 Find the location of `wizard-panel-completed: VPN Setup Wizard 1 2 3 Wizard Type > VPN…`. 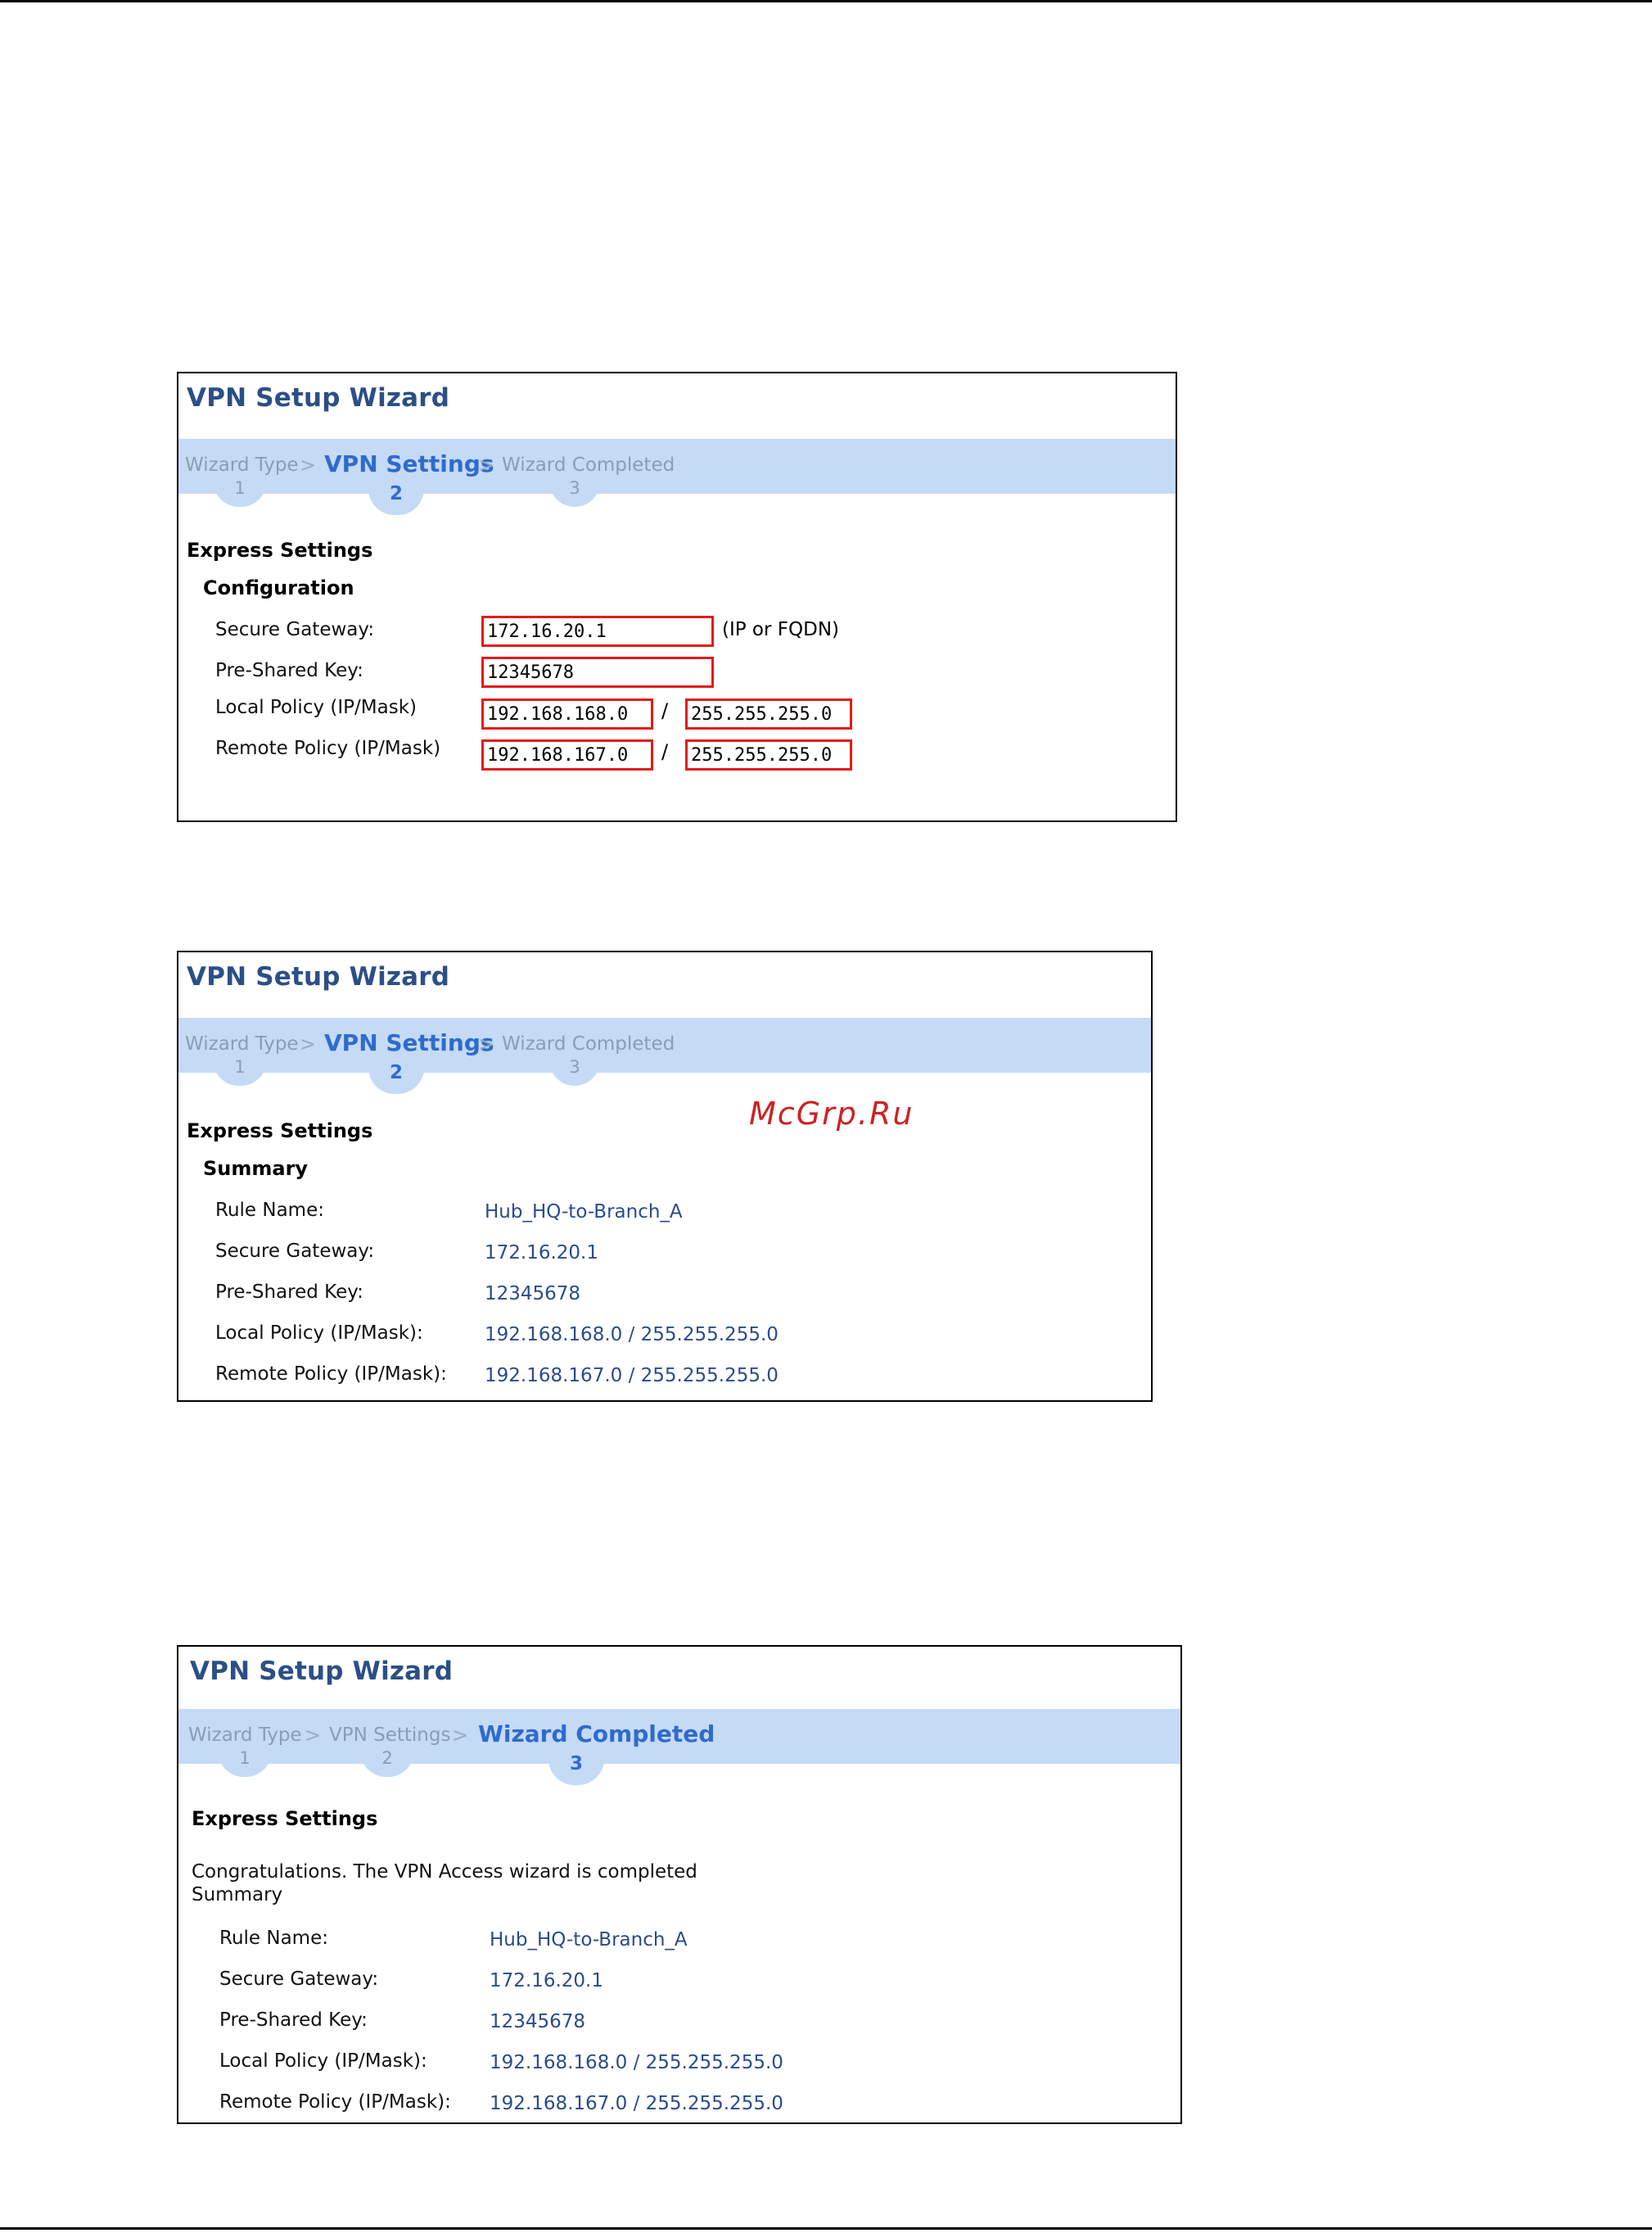

wizard-panel-completed: VPN Setup Wizard 1 2 3 Wizard Type > VPN… is located at coordinates (679, 1885).